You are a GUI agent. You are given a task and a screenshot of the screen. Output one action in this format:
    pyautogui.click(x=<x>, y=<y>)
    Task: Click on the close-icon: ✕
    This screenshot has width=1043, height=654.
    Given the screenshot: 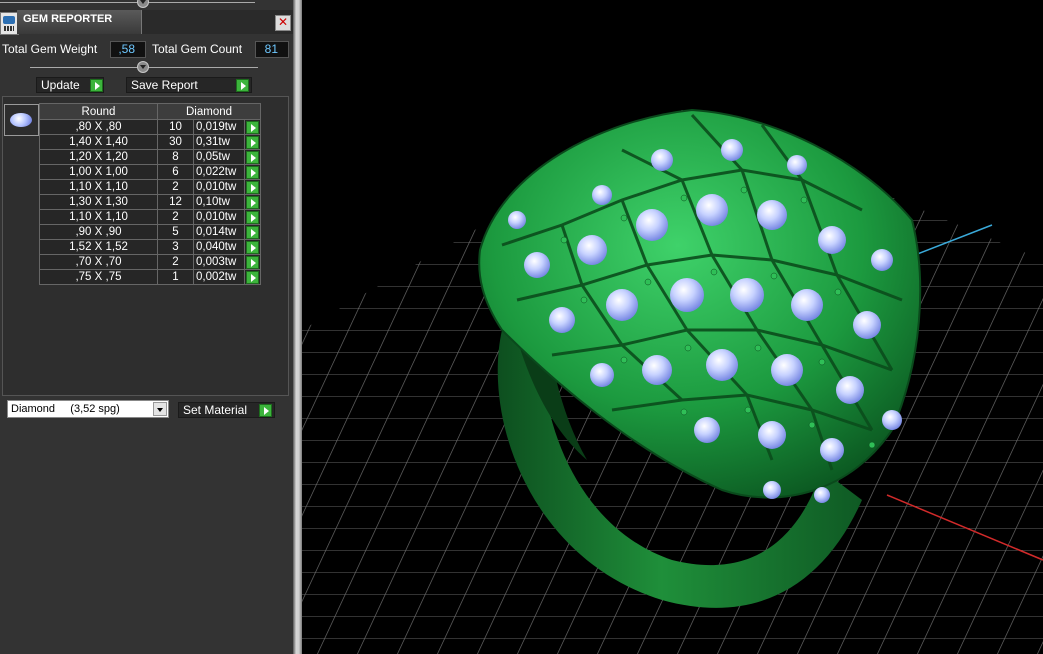 What is the action you would take?
    pyautogui.click(x=283, y=23)
    